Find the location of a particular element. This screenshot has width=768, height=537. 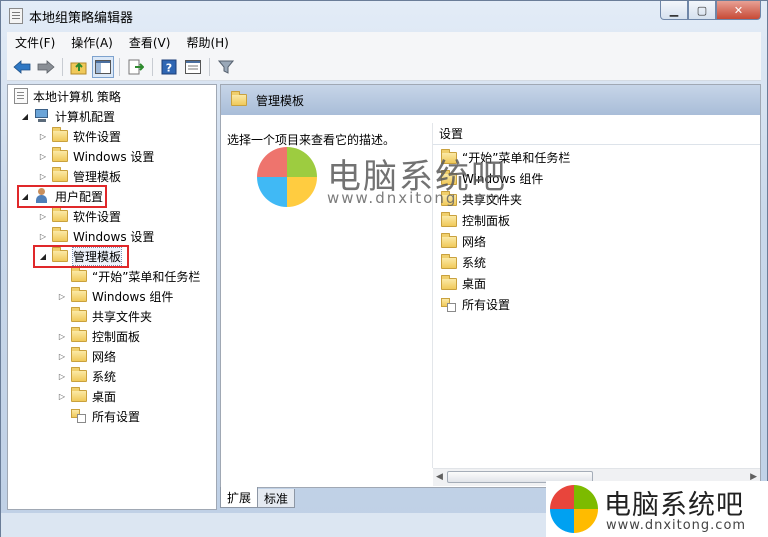

list-item: 控制面板 is located at coordinates (473, 220).